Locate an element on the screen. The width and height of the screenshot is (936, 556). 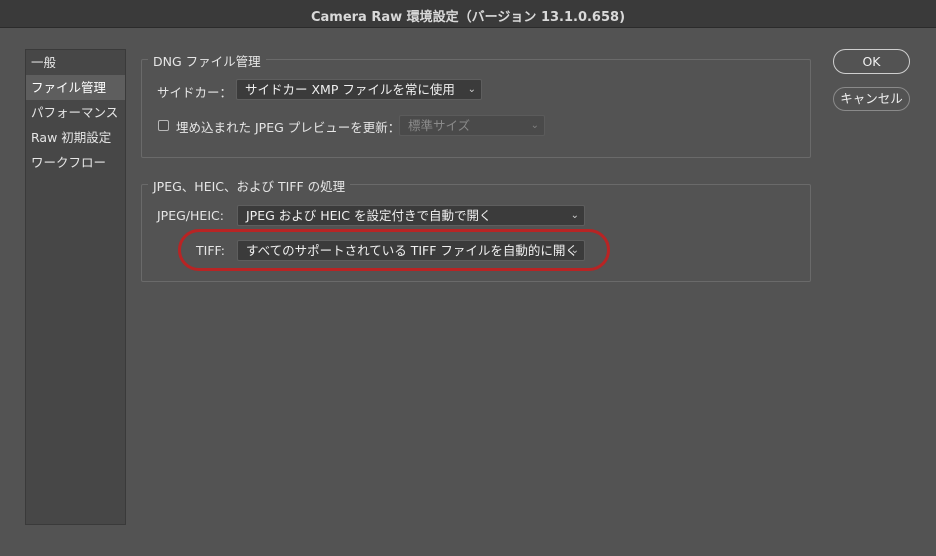
preview-size-select: 標準サイズ ⌄ is located at coordinates (472, 125).